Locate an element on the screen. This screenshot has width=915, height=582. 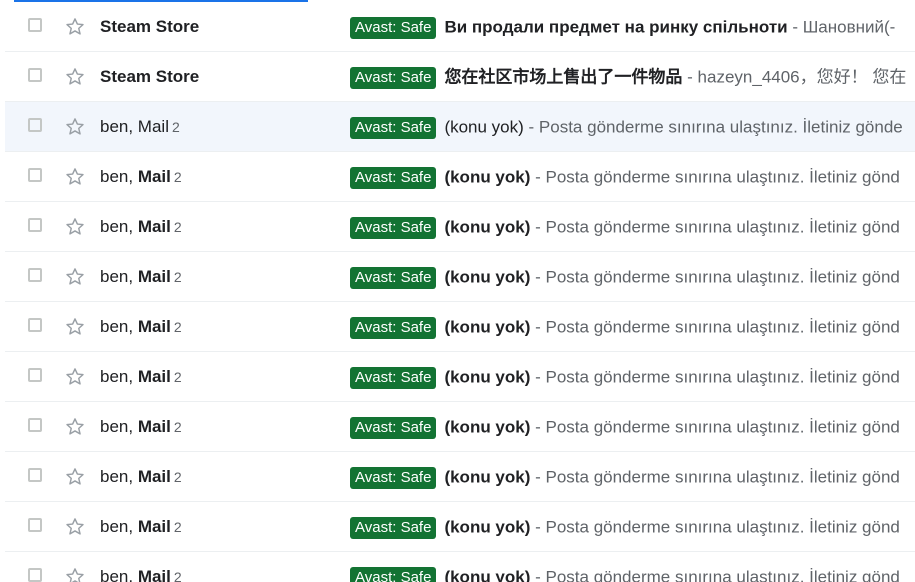
sender: Steam Store is located at coordinates (151, 27).